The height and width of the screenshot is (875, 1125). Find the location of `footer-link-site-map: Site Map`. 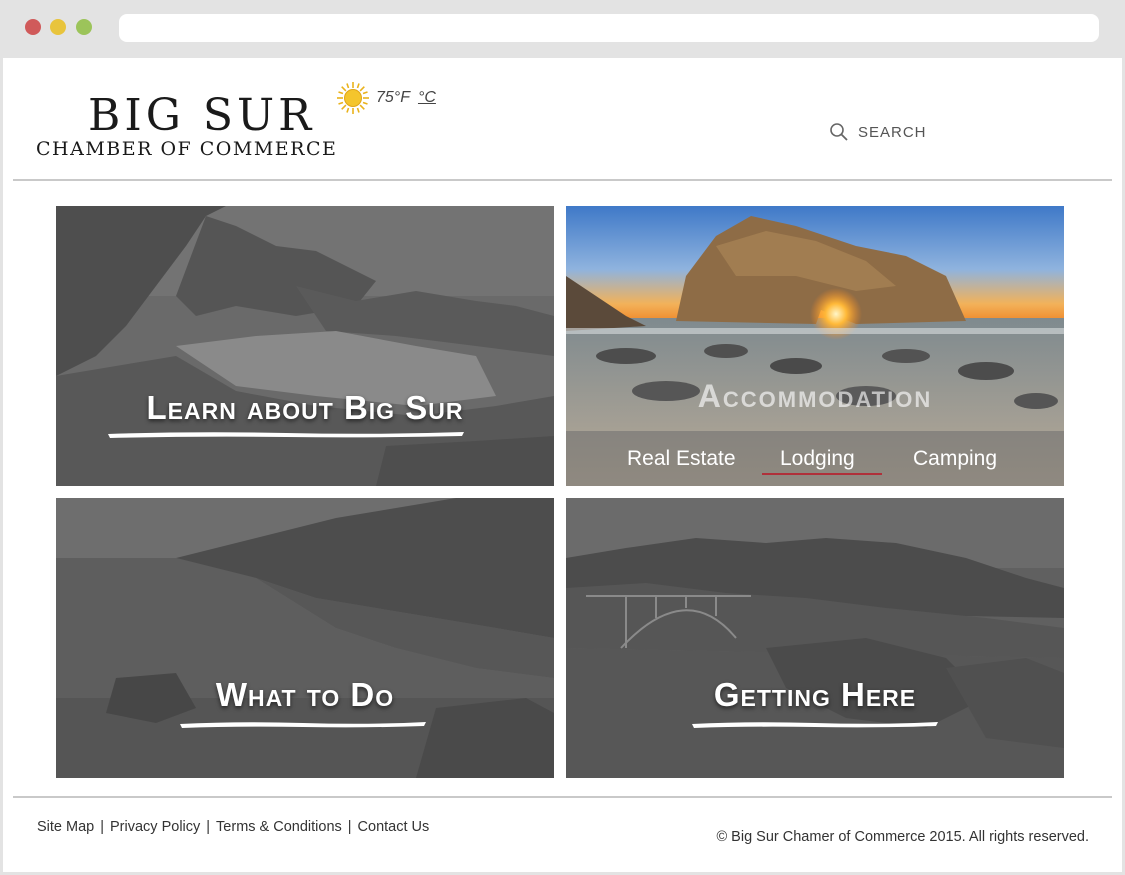

footer-link-site-map: Site Map is located at coordinates (65, 827).